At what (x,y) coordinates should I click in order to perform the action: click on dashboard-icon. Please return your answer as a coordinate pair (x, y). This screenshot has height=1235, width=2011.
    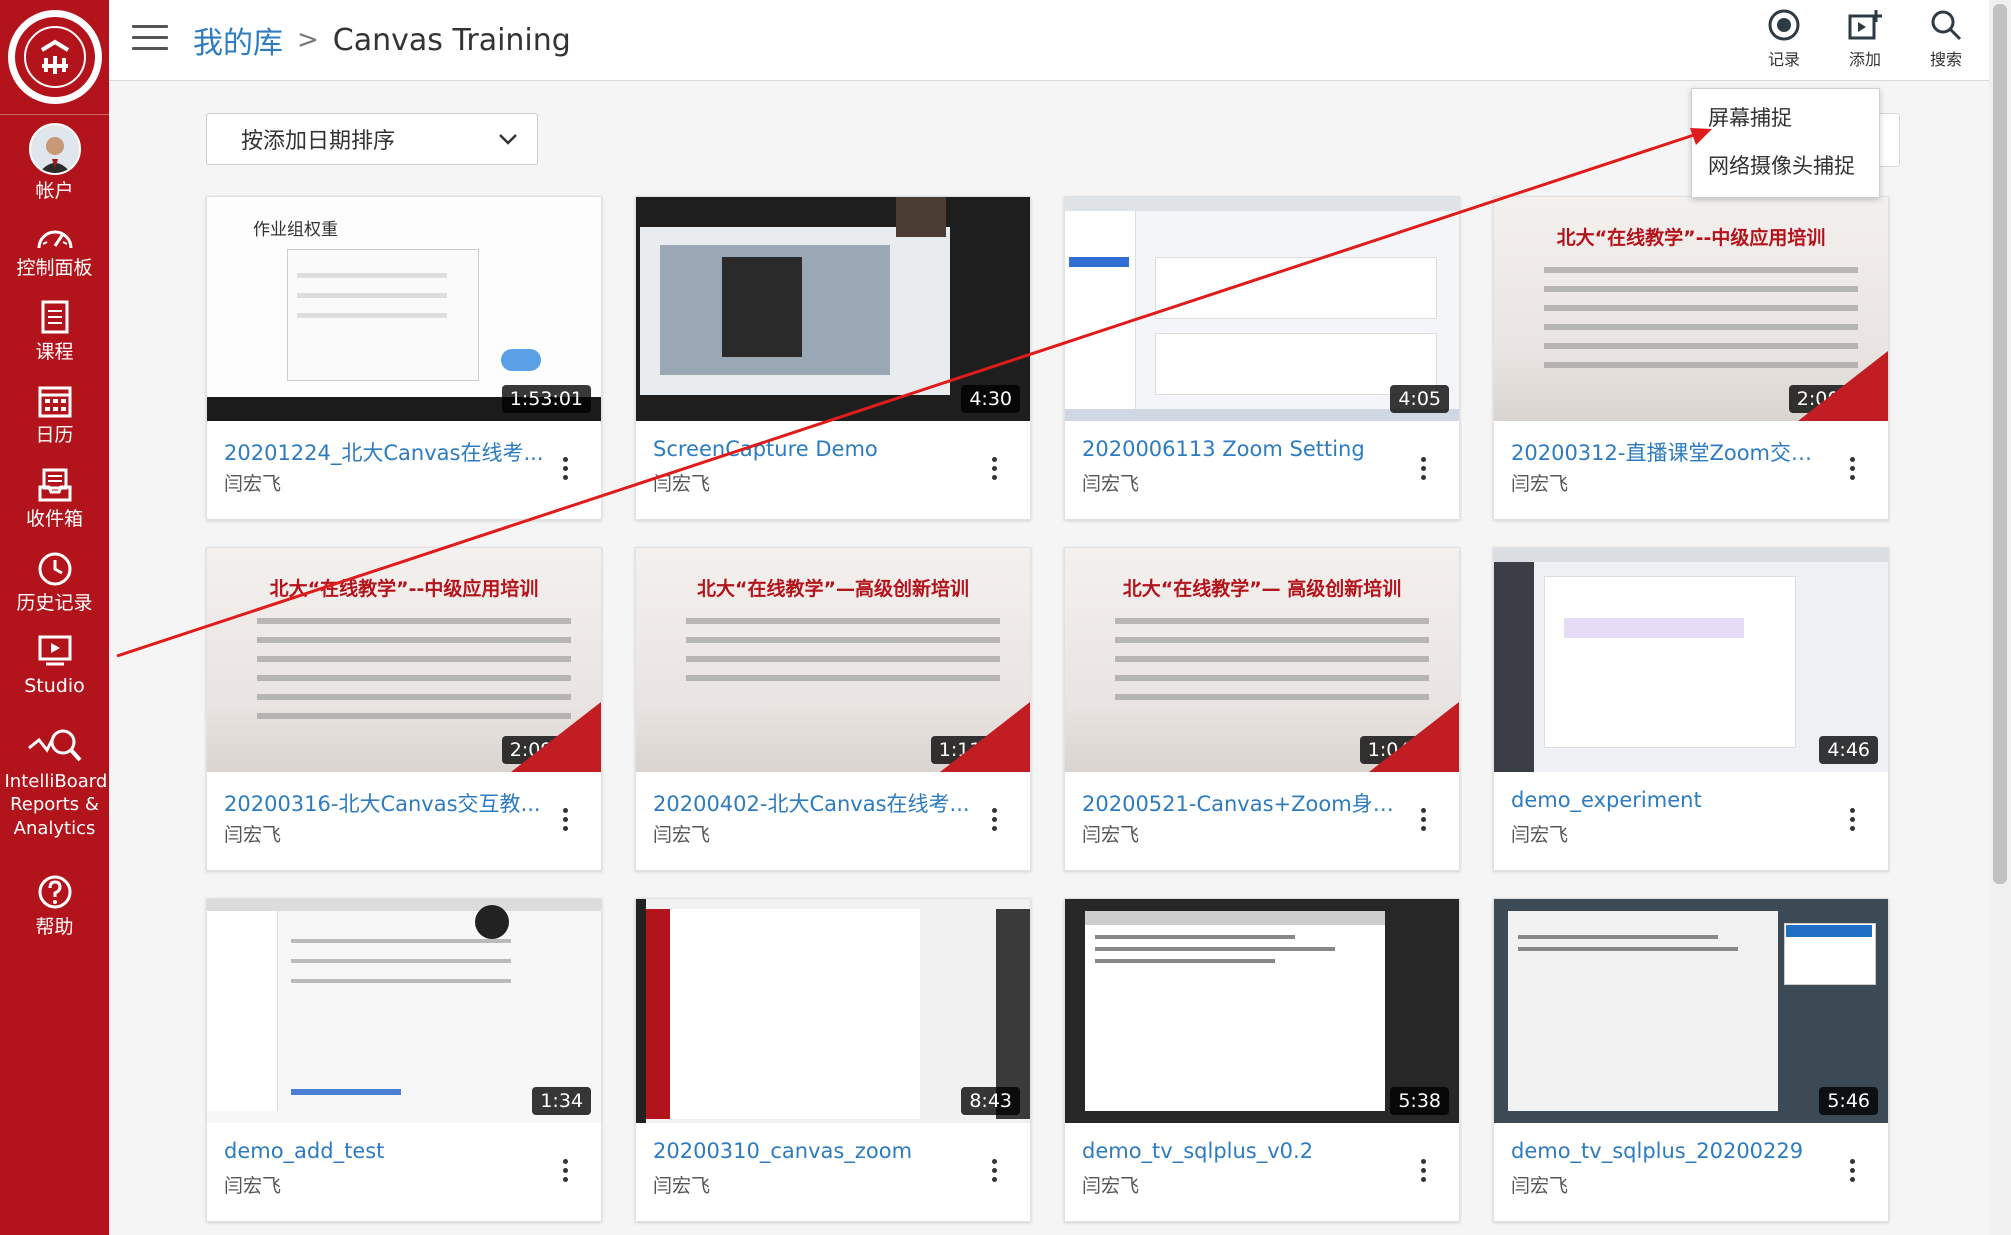
    Looking at the image, I should click on (54, 239).